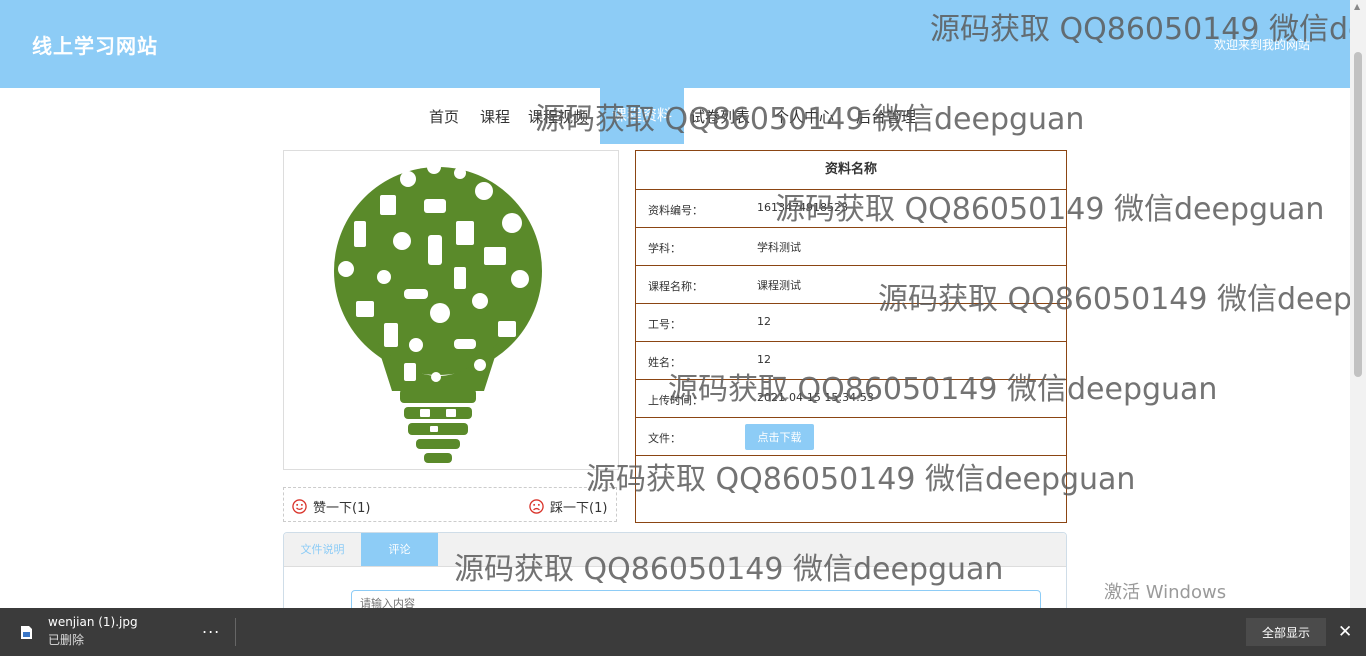 The width and height of the screenshot is (1366, 656). I want to click on nav-item-video: 课程视频, so click(558, 116).